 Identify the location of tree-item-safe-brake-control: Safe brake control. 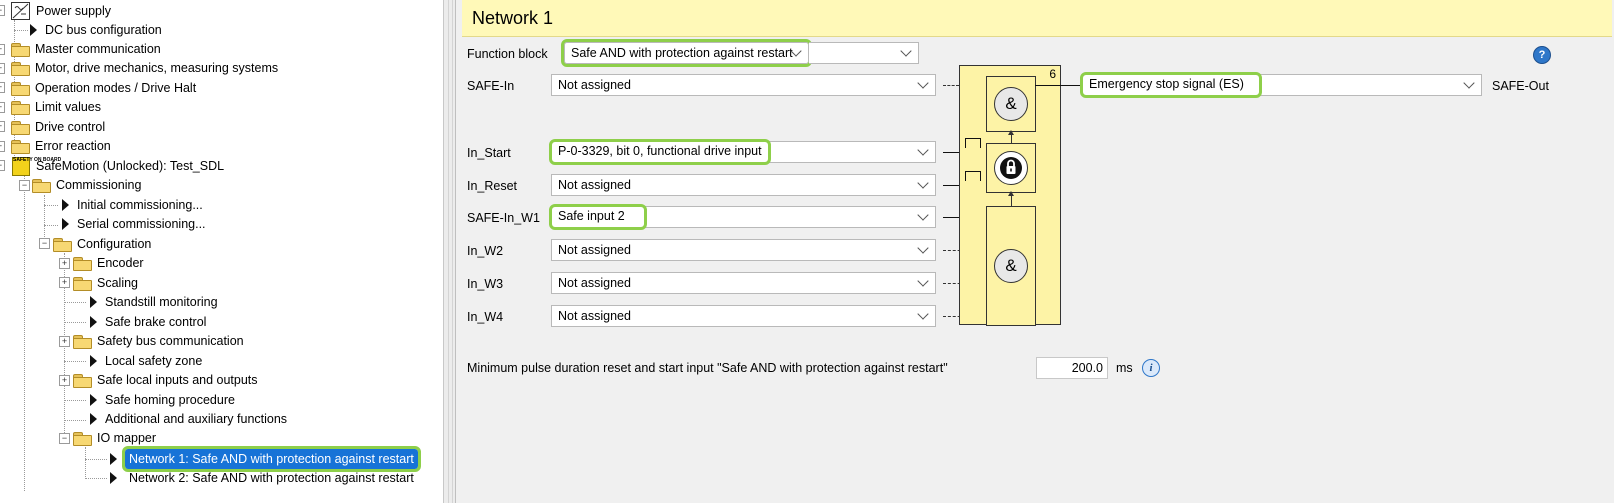
(148, 322).